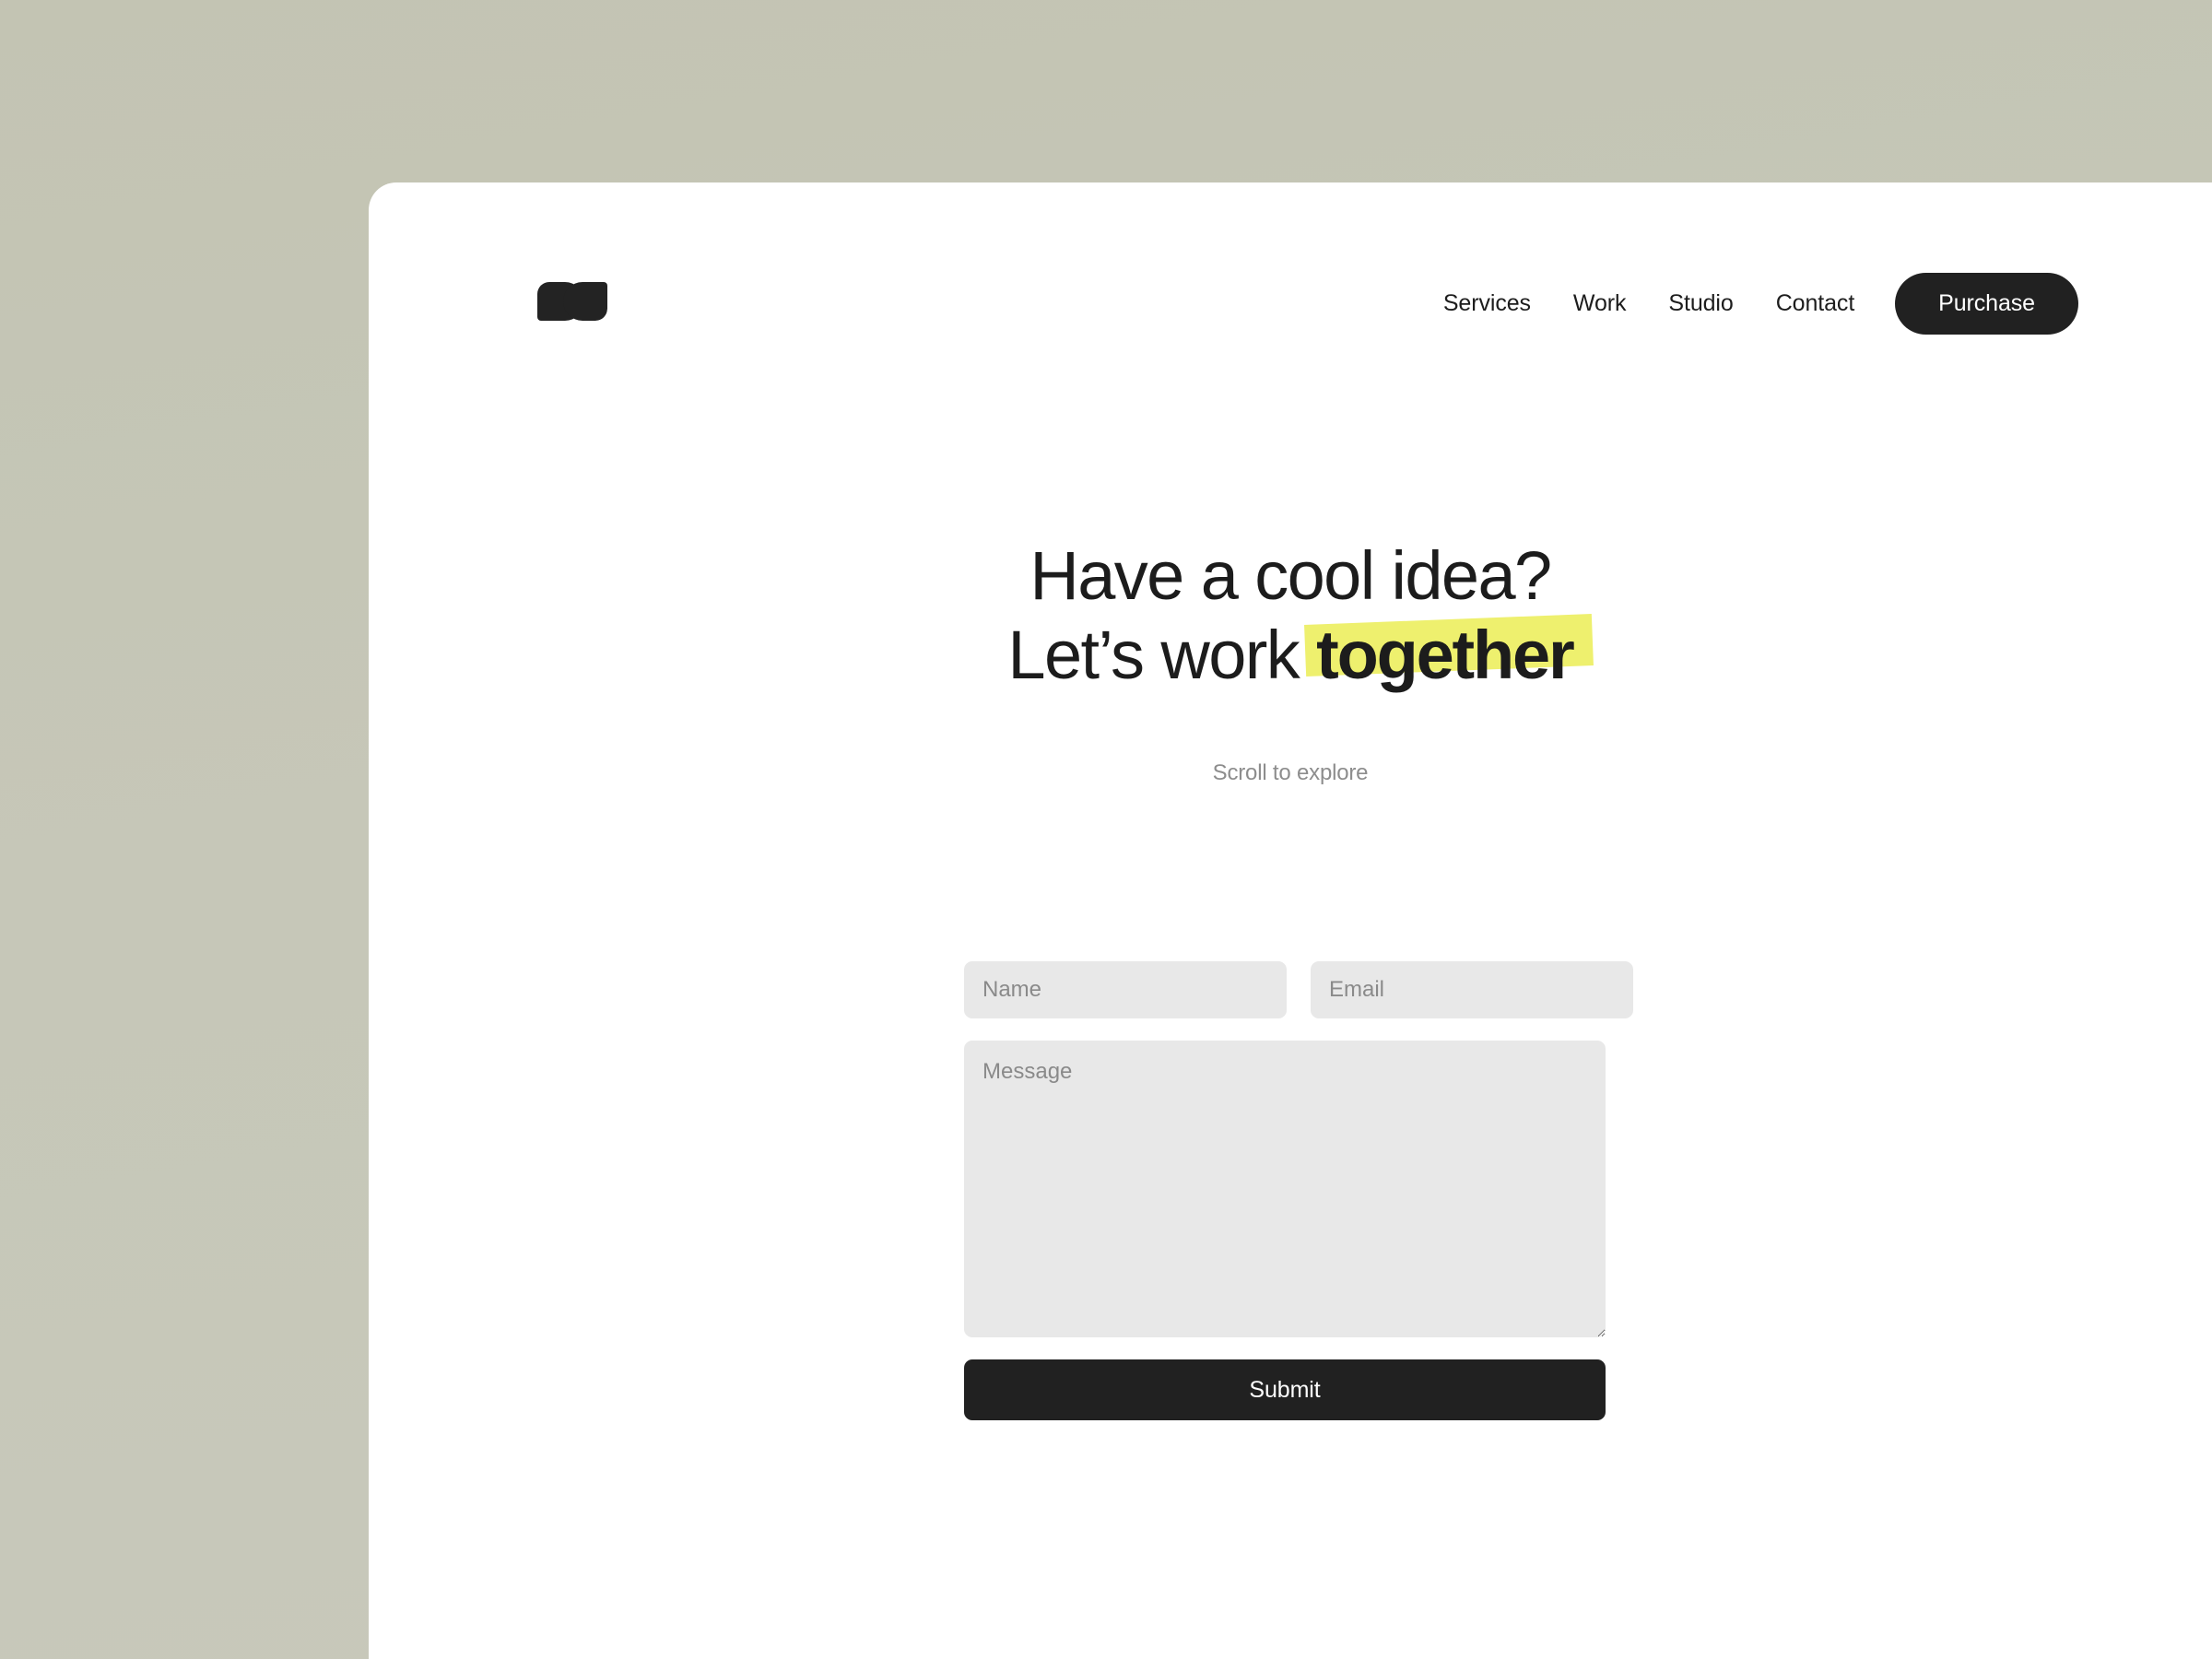  Describe the element at coordinates (1472, 989) in the screenshot. I see `email-input` at that location.